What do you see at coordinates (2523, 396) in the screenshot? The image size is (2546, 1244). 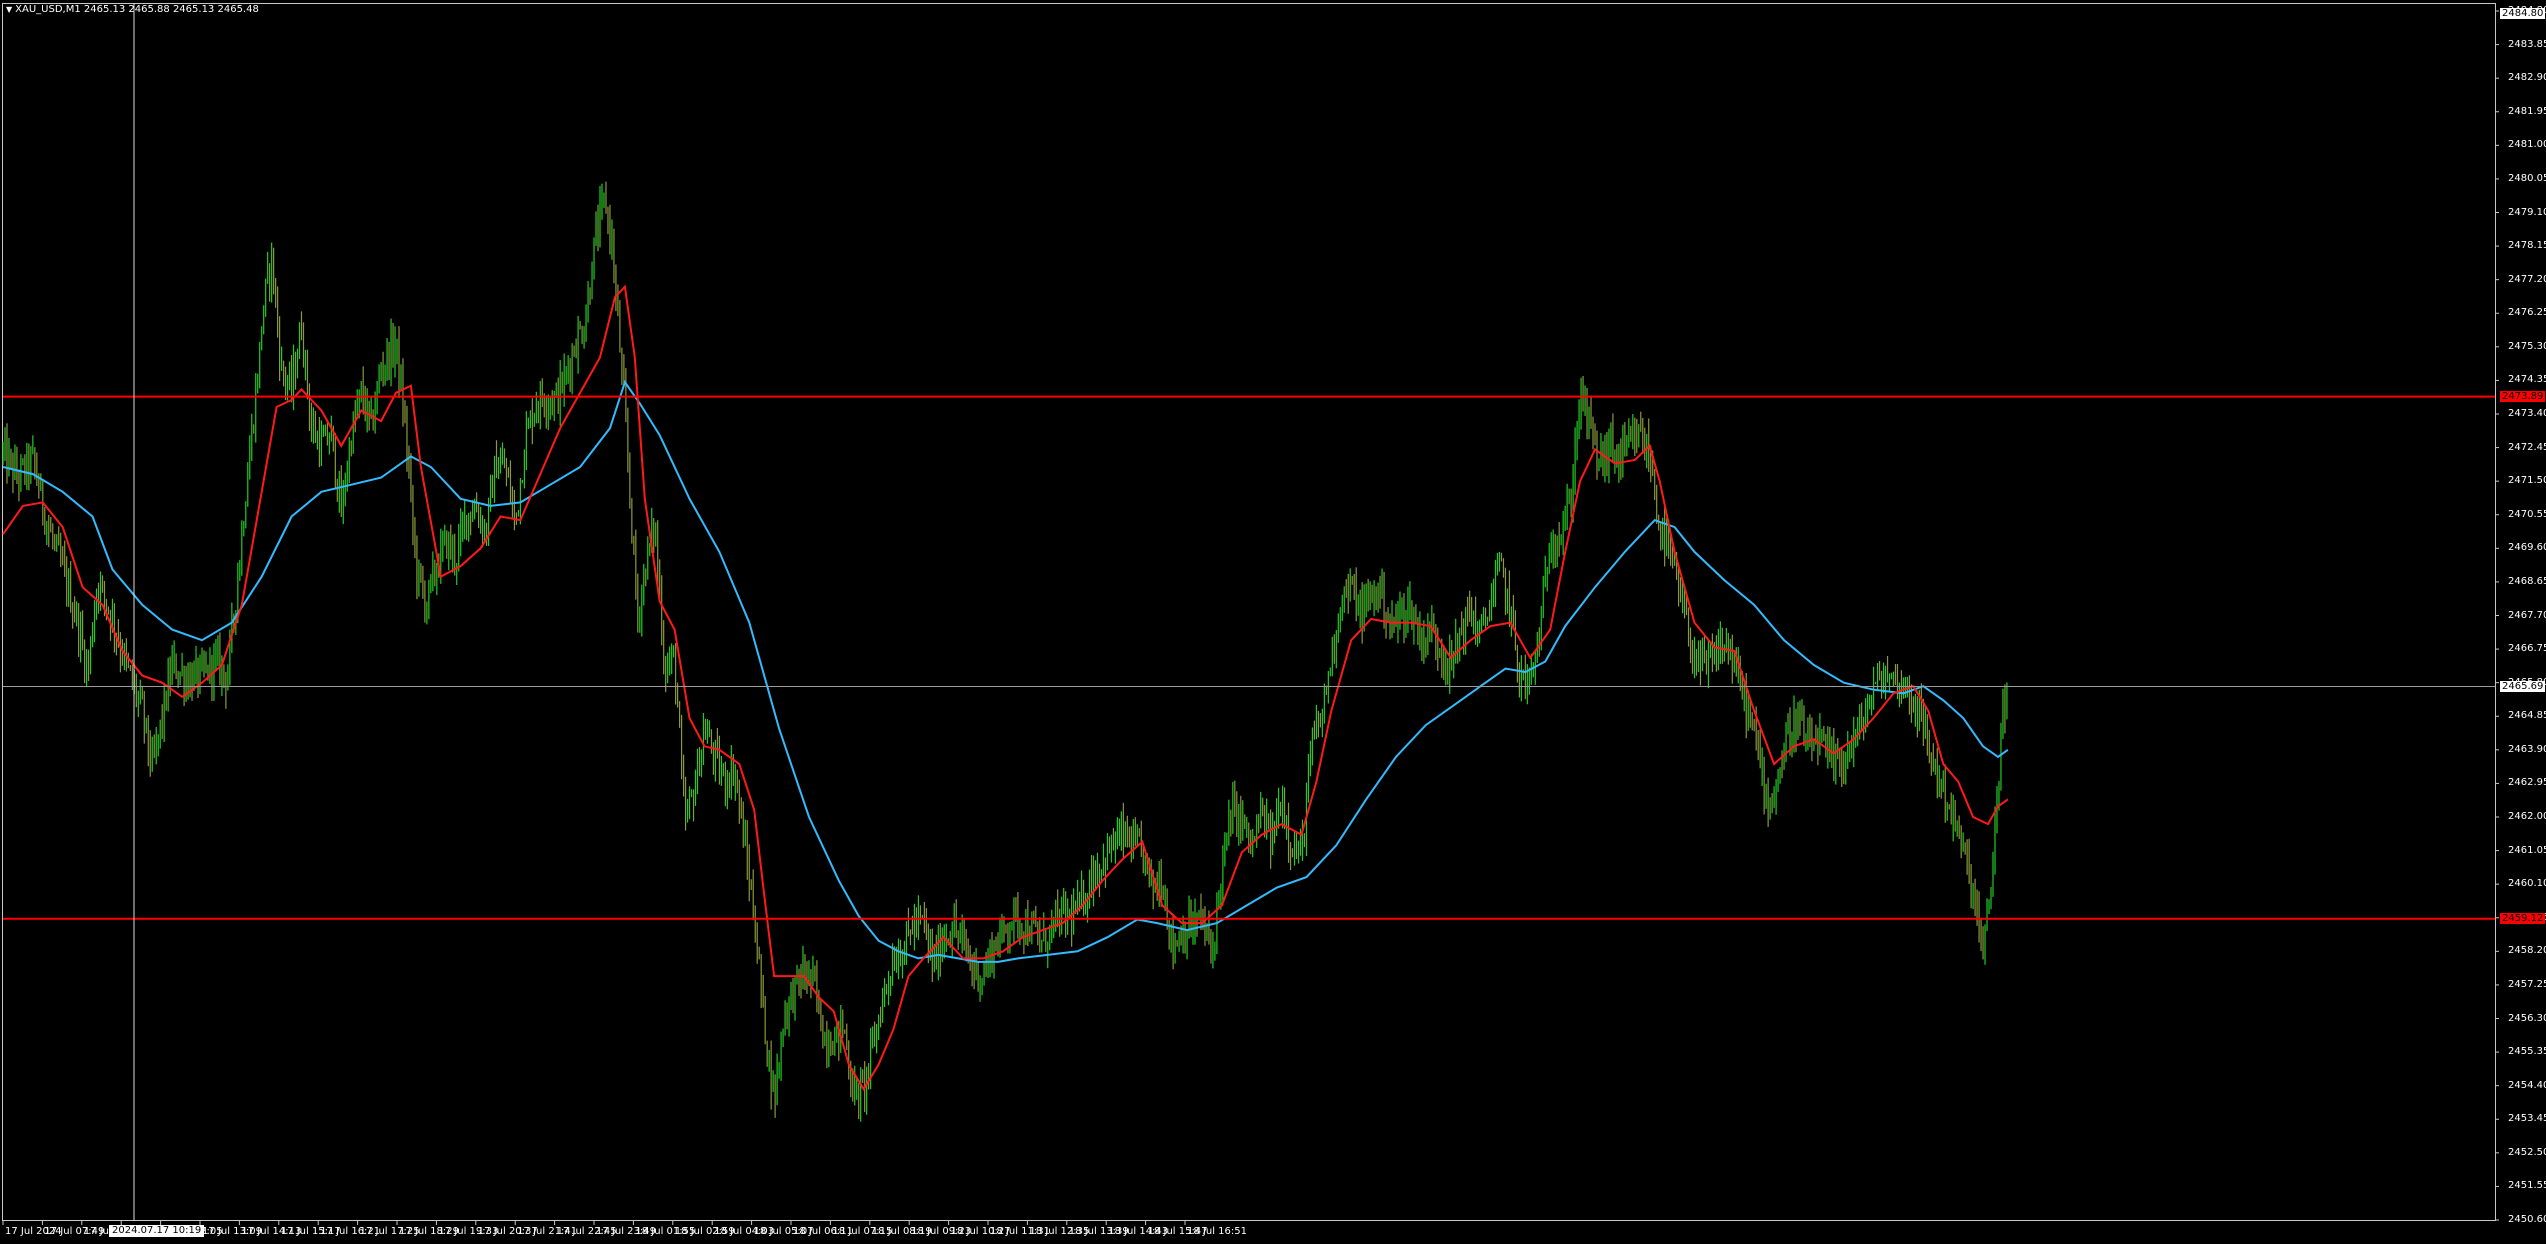 I see `level-price-tag: 2473.89` at bounding box center [2523, 396].